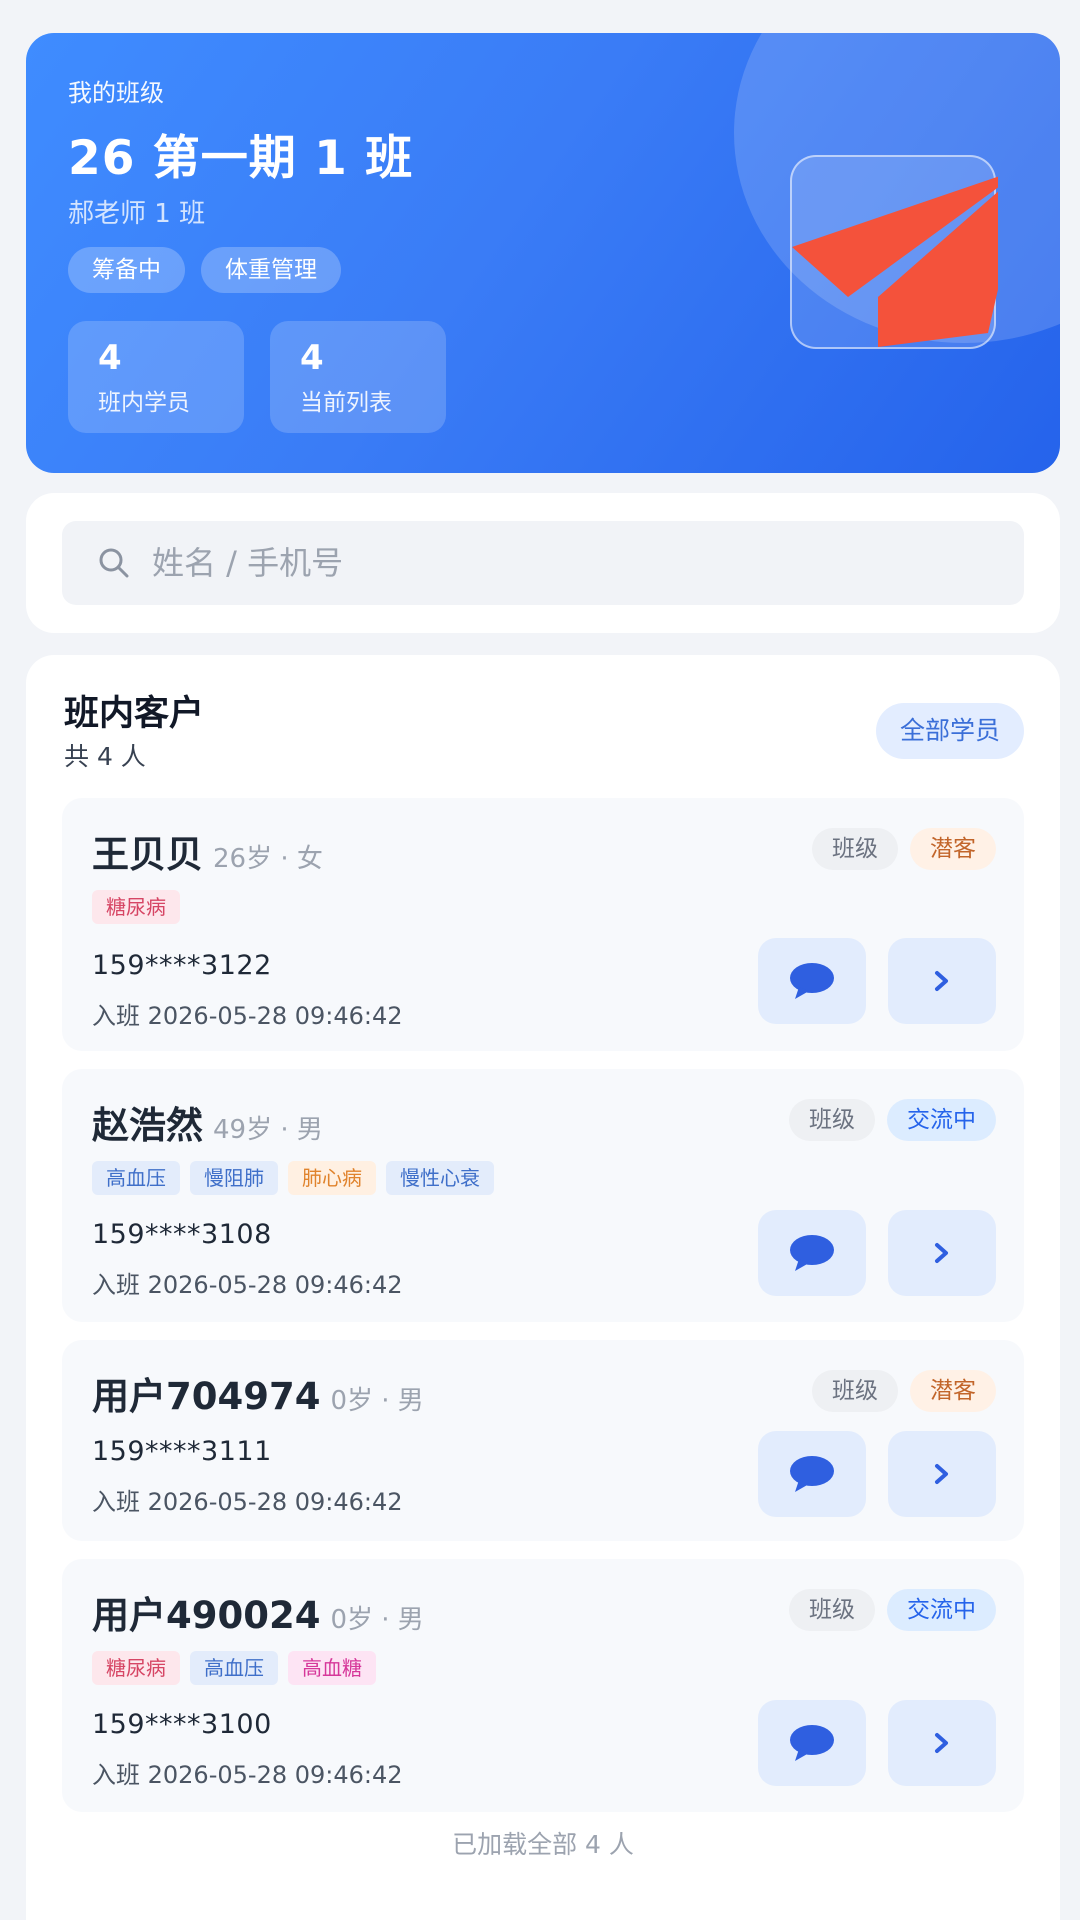 This screenshot has height=1920, width=1080. What do you see at coordinates (268, 1130) in the screenshot?
I see `client-meta: 49岁 · 男` at bounding box center [268, 1130].